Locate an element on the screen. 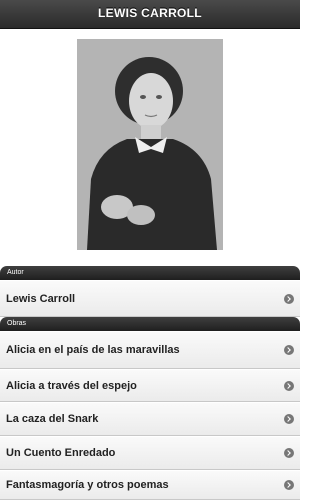 Image resolution: width=320 pixels, height=500 pixels. list-item-label: Alicia en el país de las maravillas is located at coordinates (93, 350).